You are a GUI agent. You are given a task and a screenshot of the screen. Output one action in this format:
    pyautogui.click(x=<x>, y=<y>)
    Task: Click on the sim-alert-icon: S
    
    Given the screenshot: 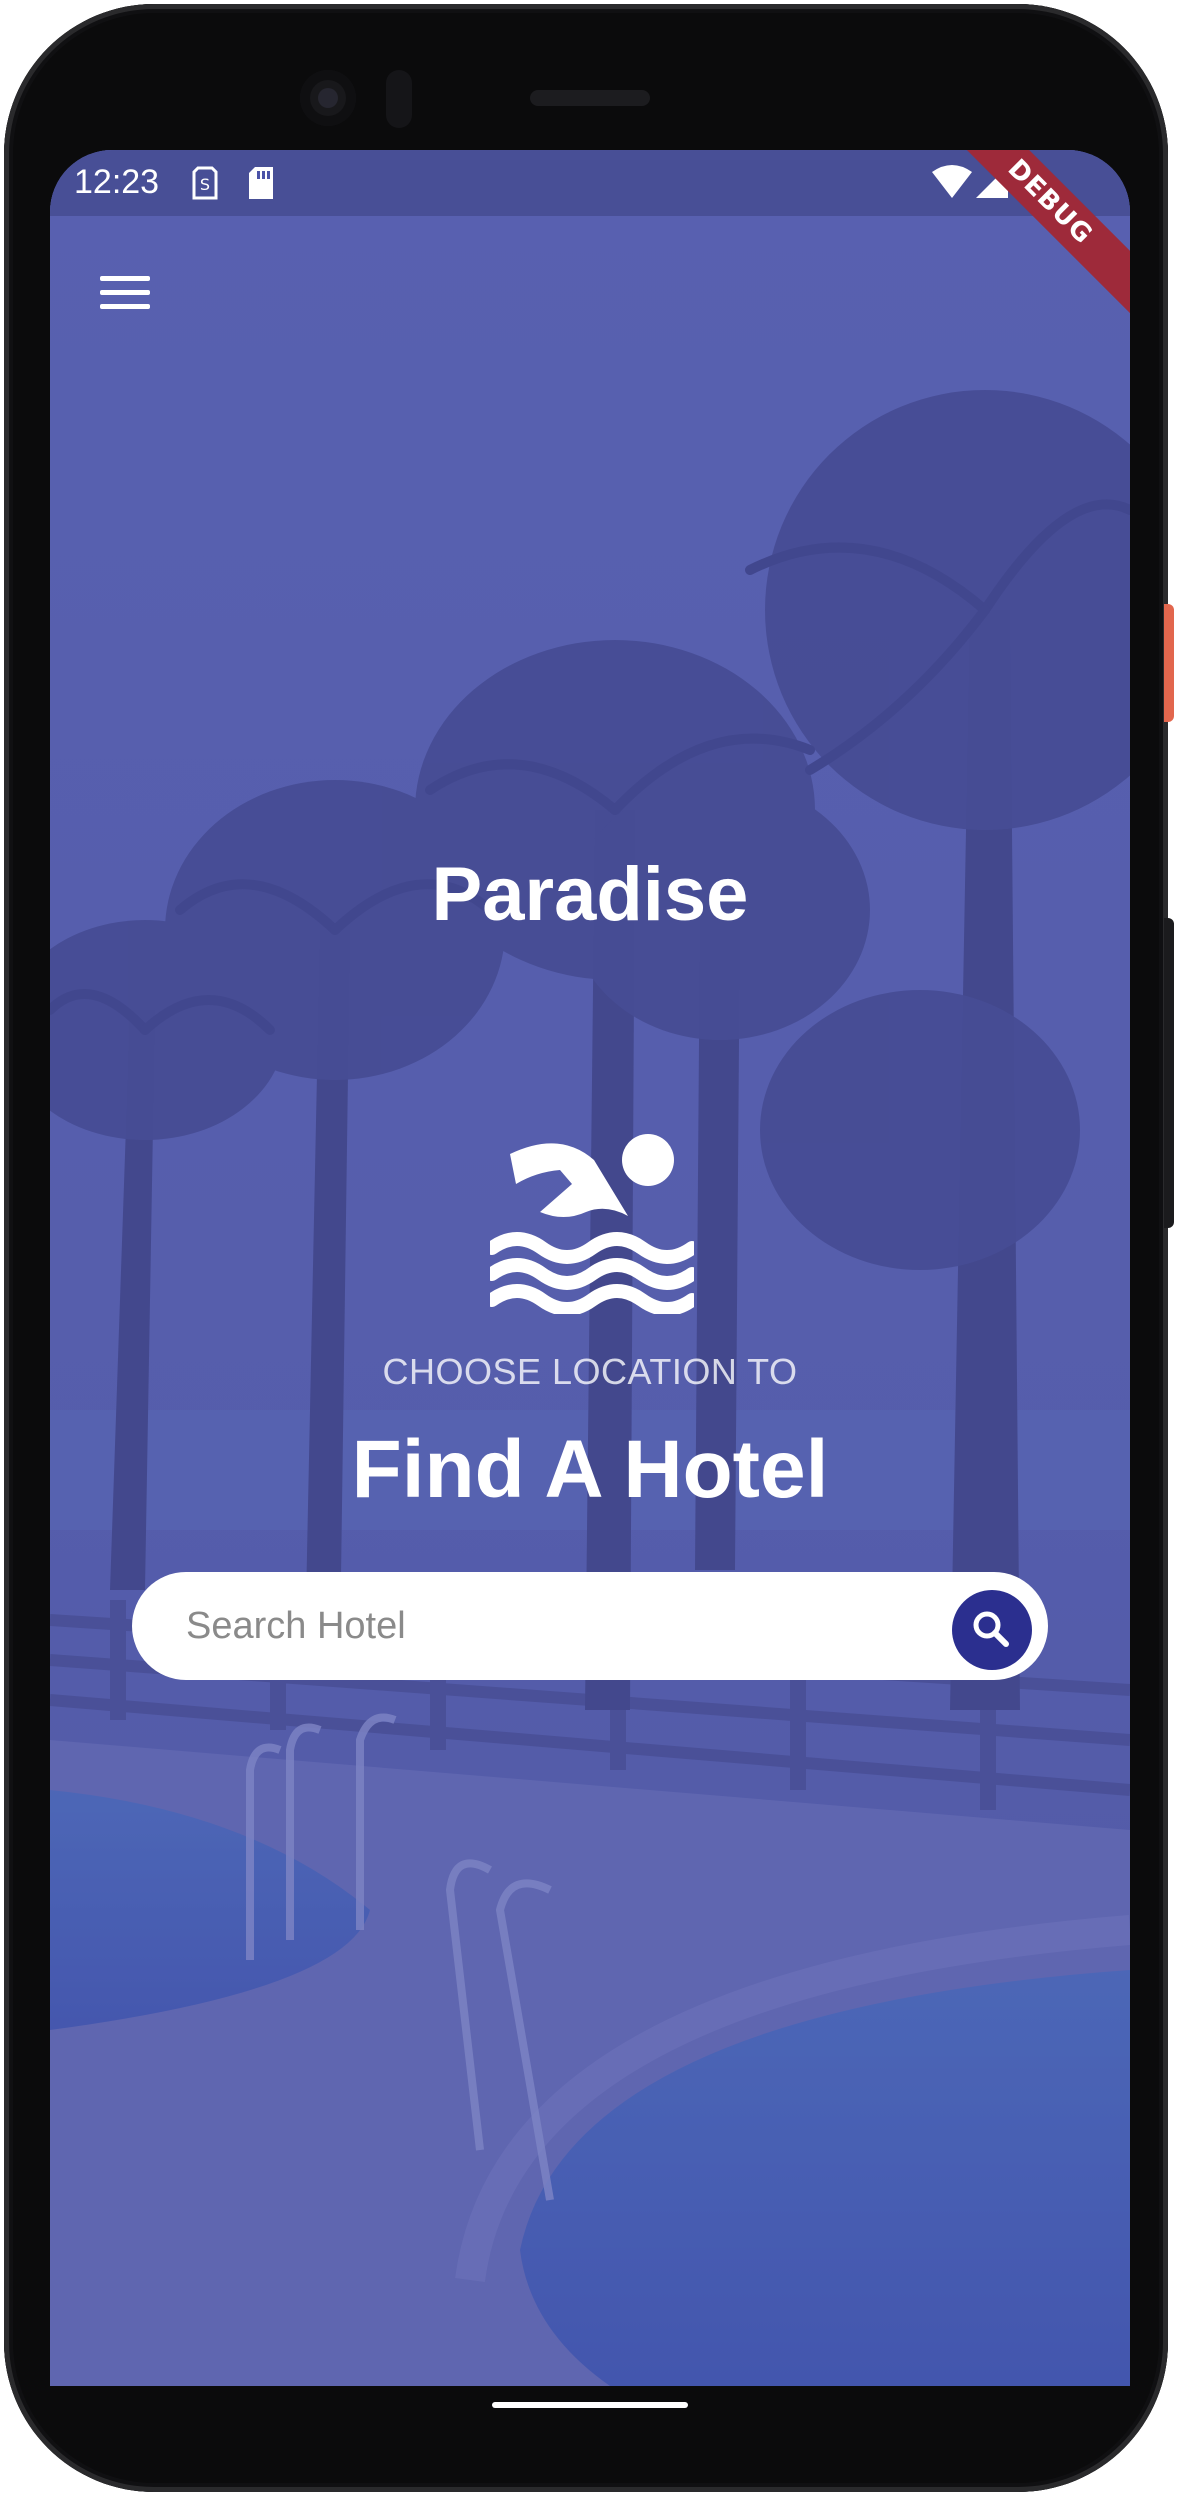 What is the action you would take?
    pyautogui.click(x=205, y=183)
    